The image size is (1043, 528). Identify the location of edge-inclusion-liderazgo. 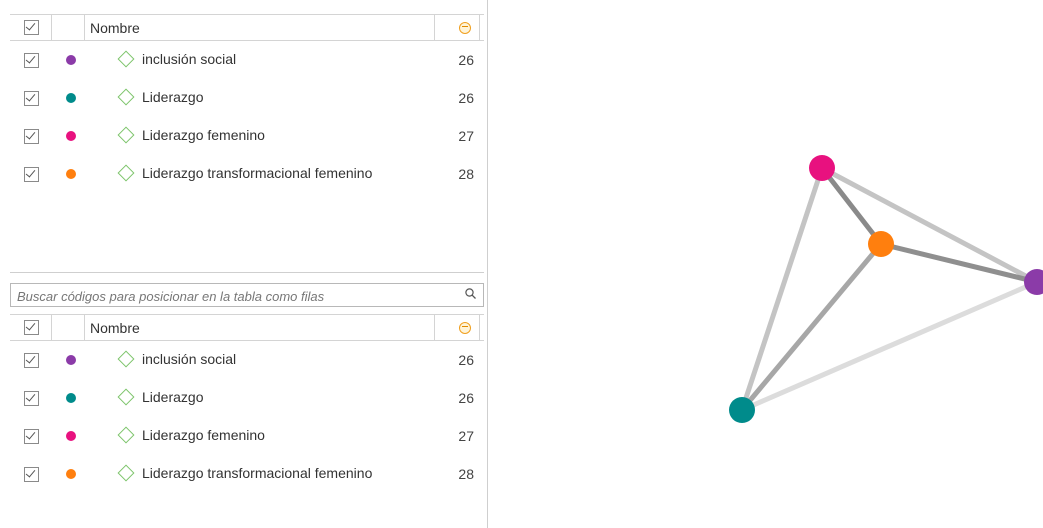
(889, 346).